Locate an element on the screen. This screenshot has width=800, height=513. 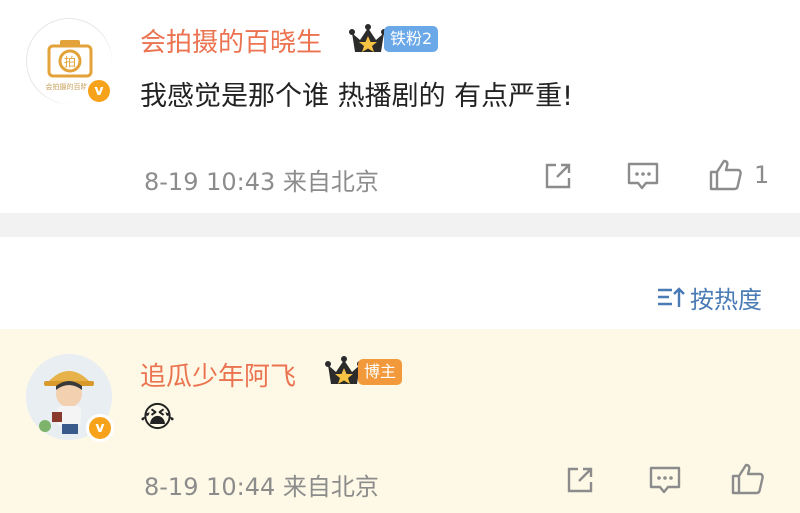
like-button: 1 is located at coordinates (738, 175).